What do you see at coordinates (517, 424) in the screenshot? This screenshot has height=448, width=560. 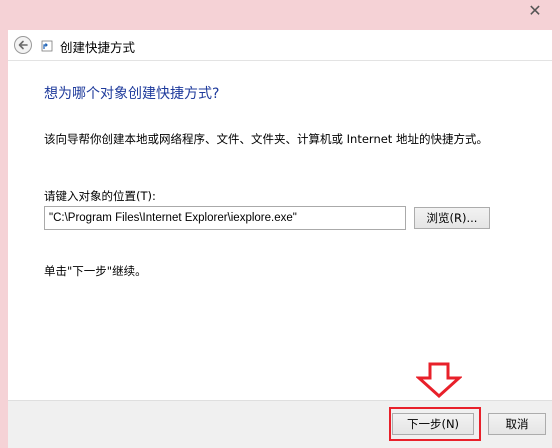 I see `cancel-button: 取消` at bounding box center [517, 424].